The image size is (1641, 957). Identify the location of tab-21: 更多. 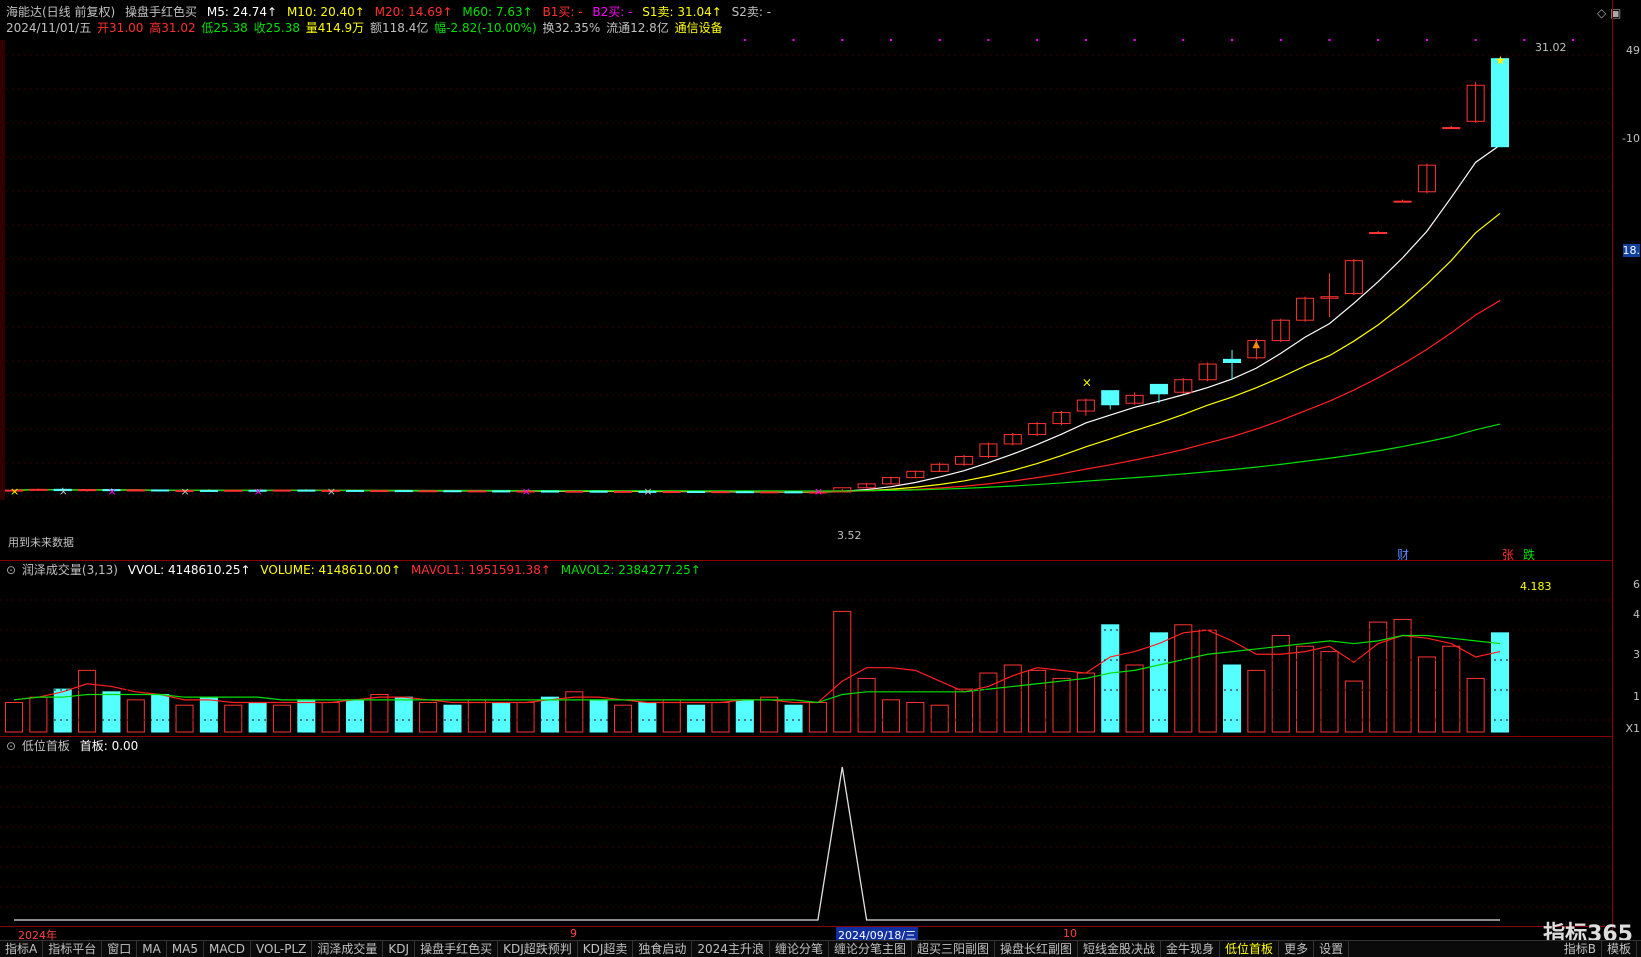
(1297, 949).